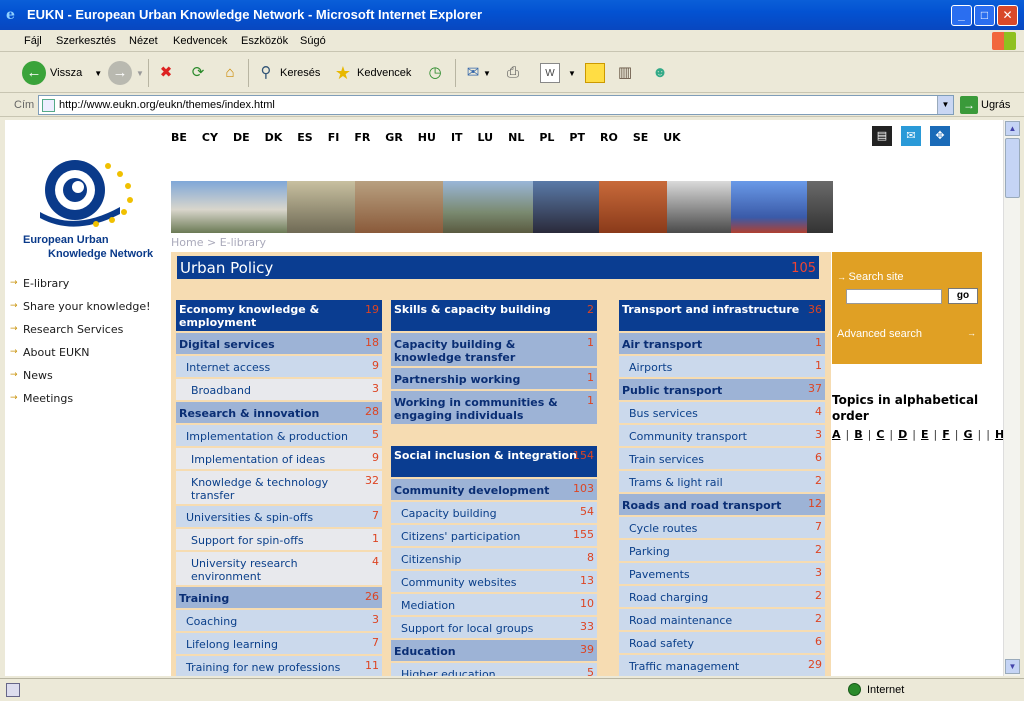 The width and height of the screenshot is (1024, 701). I want to click on eukn-logo: European Urban Knowledge Network, so click(87, 208).